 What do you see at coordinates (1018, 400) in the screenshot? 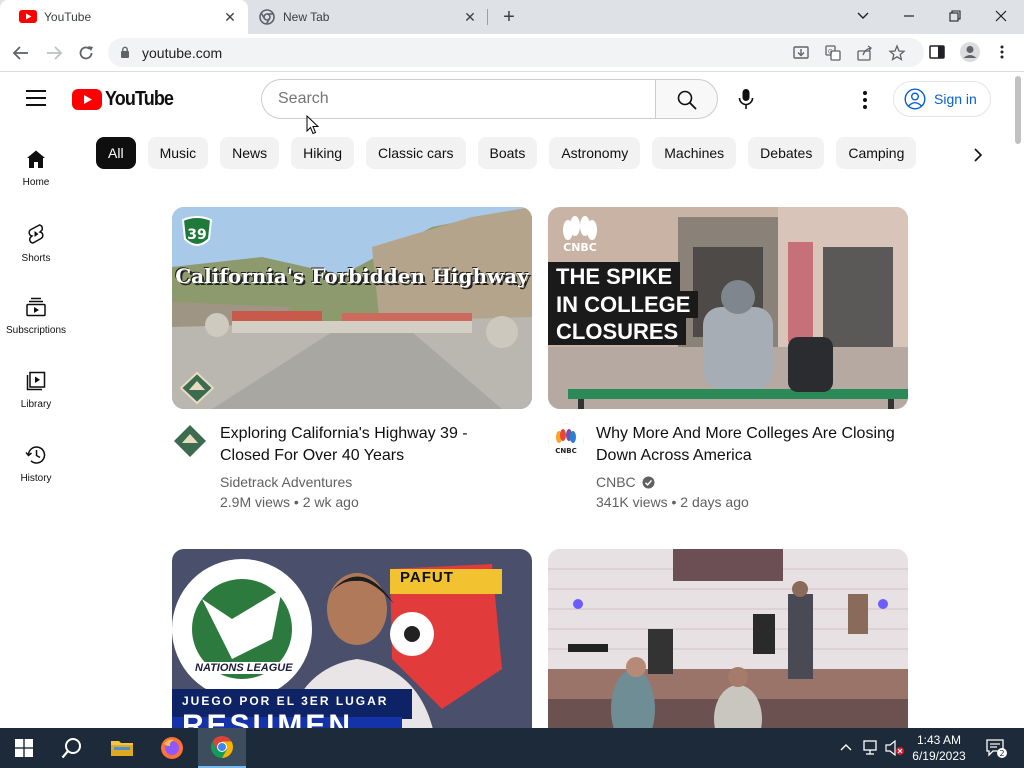
I see `page-scrollbar` at bounding box center [1018, 400].